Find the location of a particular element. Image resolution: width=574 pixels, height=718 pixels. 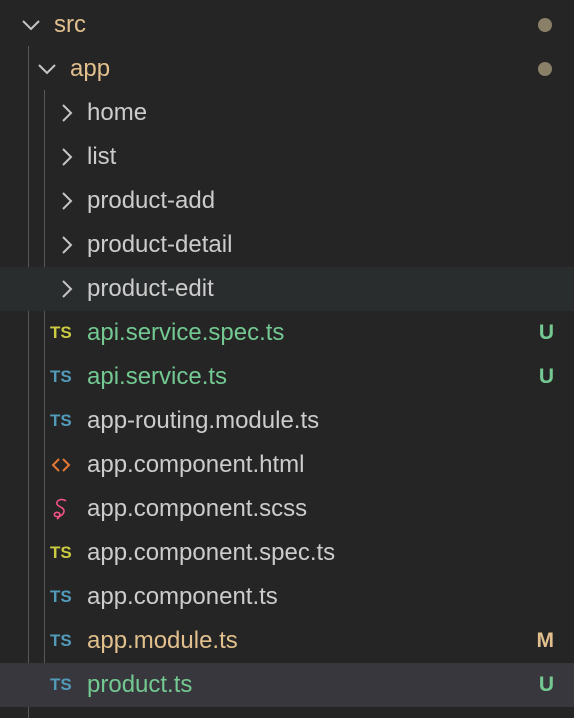

file-label: product.ts is located at coordinates (140, 684).